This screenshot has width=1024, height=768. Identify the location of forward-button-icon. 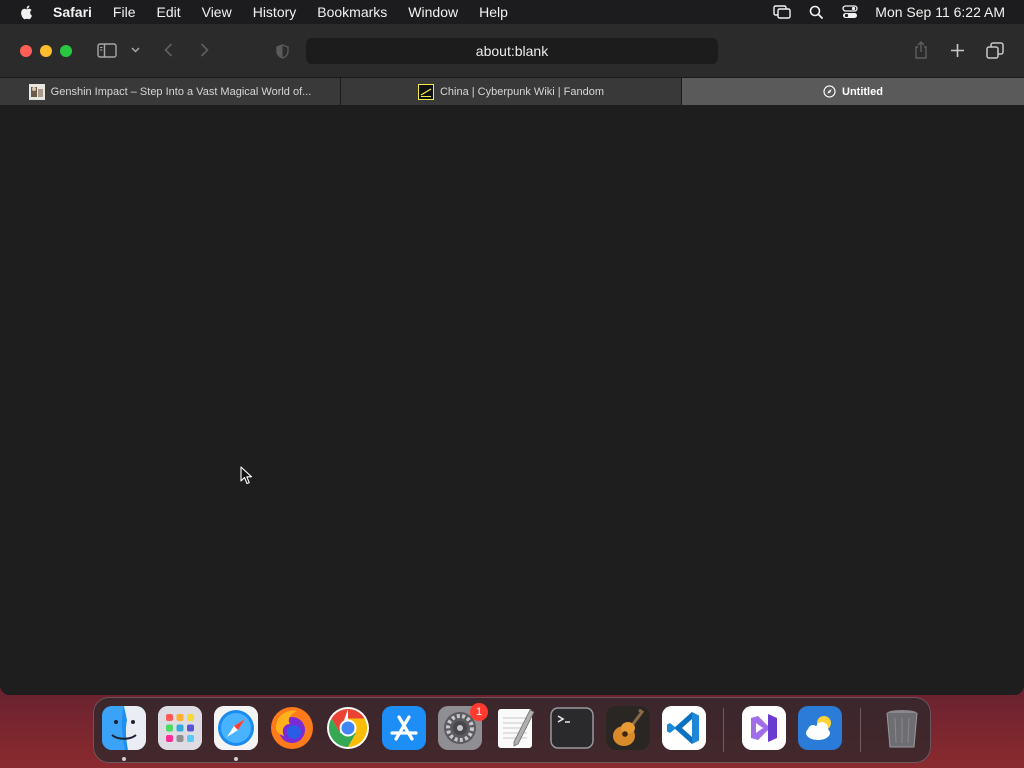
(204, 50).